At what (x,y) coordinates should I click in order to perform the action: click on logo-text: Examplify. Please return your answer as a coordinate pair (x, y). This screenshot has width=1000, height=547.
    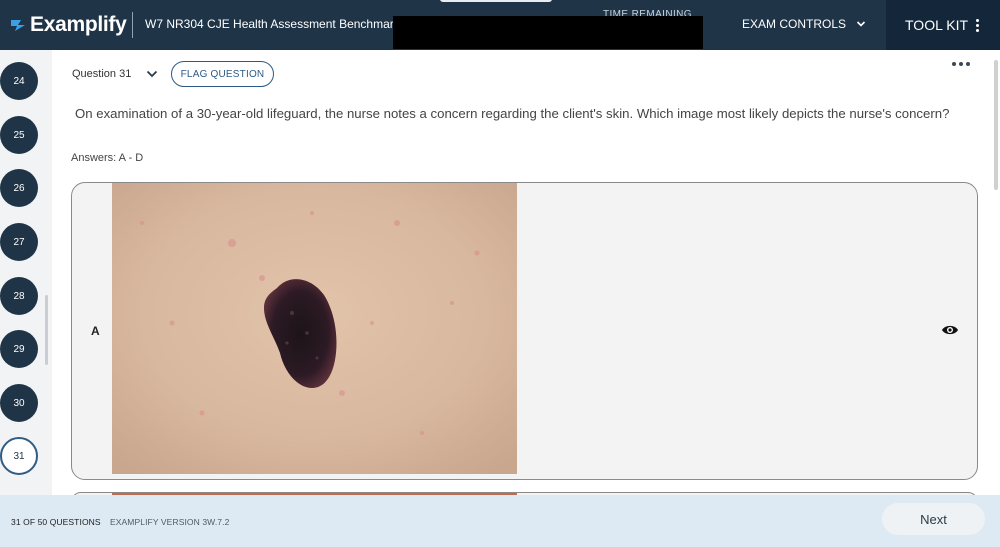
    Looking at the image, I should click on (78, 24).